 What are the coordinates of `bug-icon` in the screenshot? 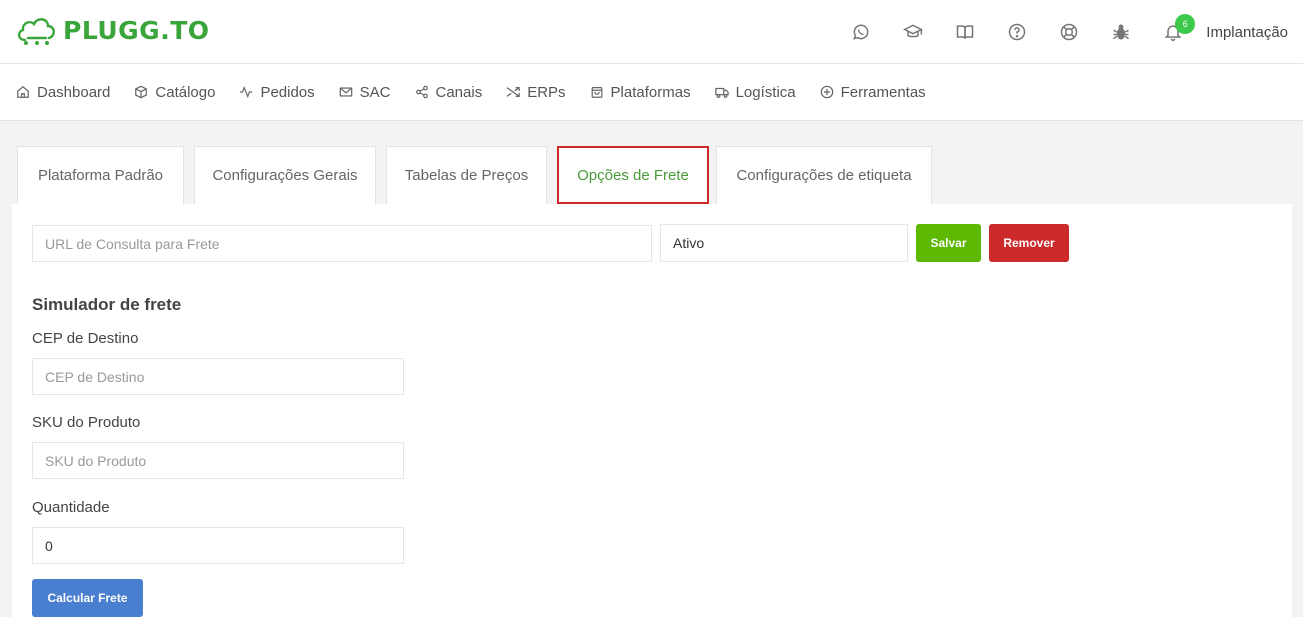 It's located at (1121, 32).